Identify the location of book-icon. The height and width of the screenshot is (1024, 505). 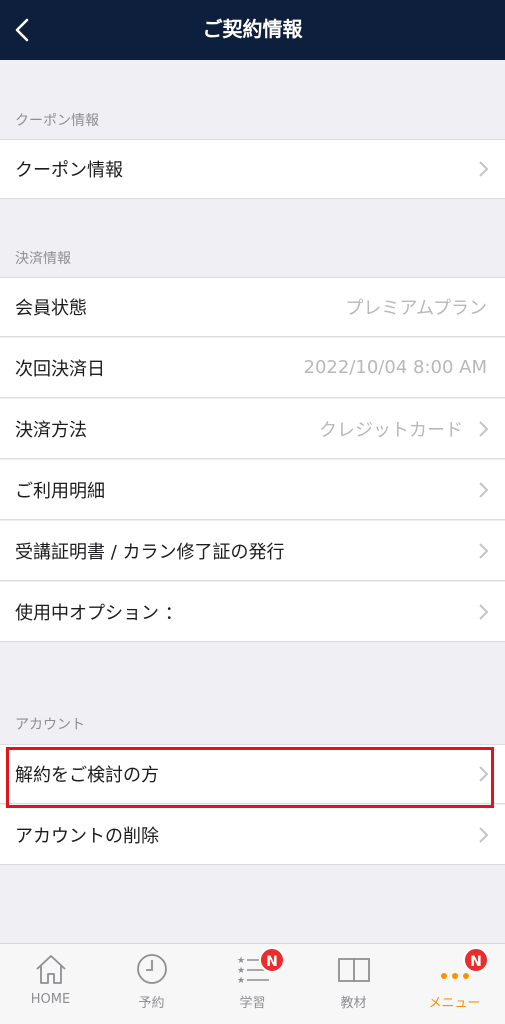
(353, 970).